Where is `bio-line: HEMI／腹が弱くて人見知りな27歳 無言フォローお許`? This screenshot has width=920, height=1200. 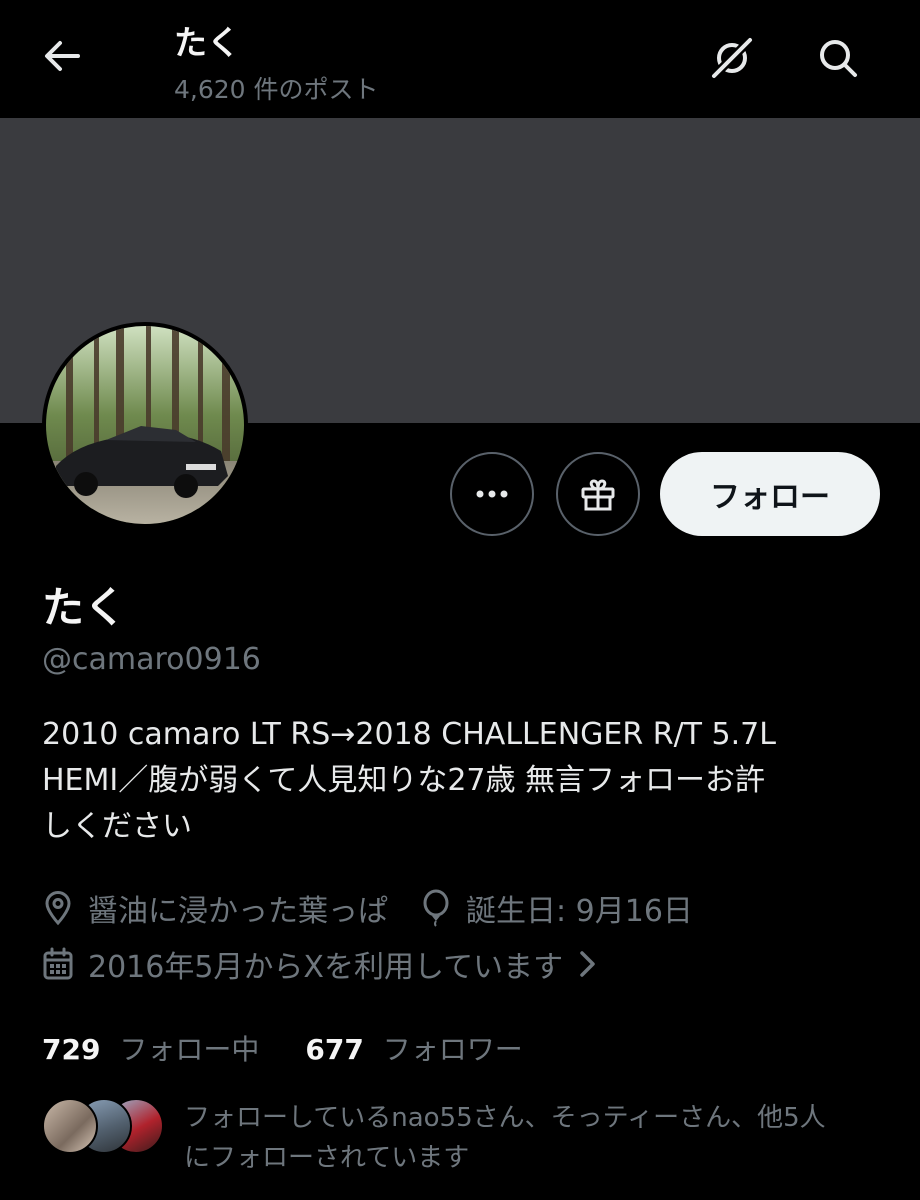
bio-line: HEMI／腹が弱くて人見知りな27歳 無言フォローお許 is located at coordinates (404, 780).